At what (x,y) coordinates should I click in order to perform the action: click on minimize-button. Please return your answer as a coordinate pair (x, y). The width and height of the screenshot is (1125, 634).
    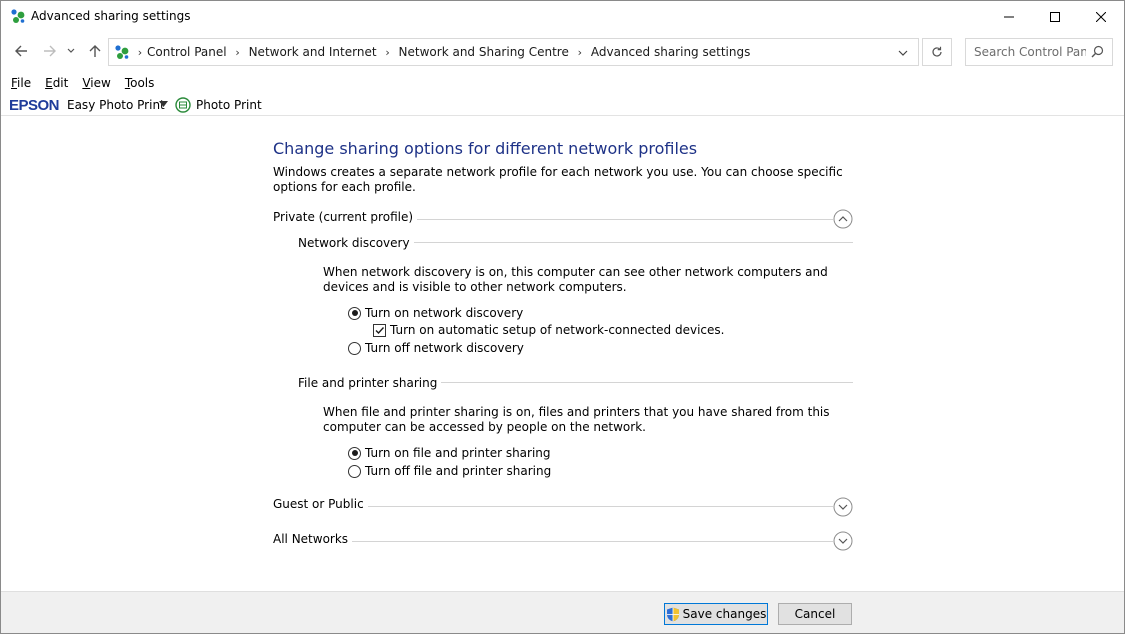
    Looking at the image, I should click on (1009, 16).